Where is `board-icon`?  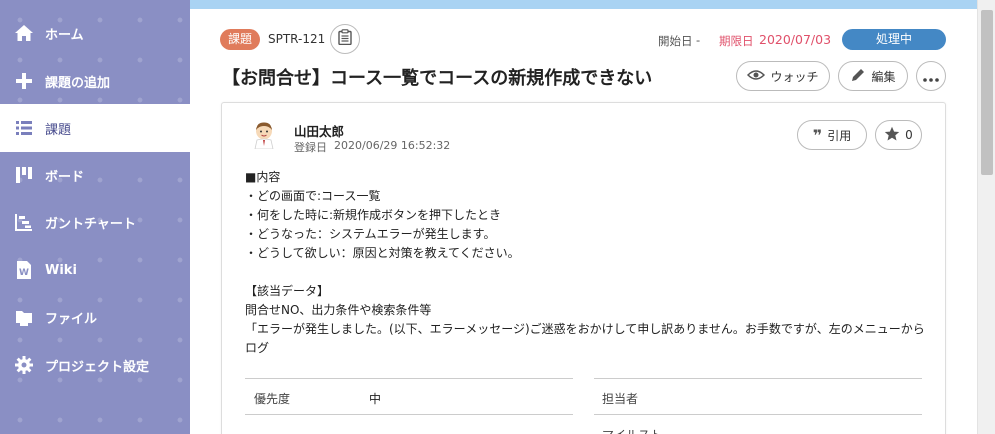 board-icon is located at coordinates (24, 175).